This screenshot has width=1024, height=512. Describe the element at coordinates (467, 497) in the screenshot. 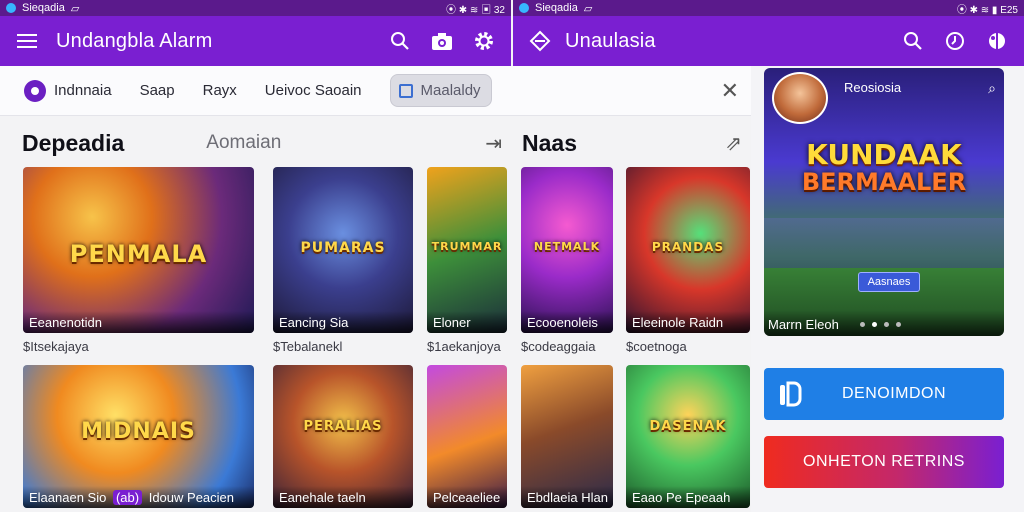

I see `game-title: Pelceaeliee` at that location.